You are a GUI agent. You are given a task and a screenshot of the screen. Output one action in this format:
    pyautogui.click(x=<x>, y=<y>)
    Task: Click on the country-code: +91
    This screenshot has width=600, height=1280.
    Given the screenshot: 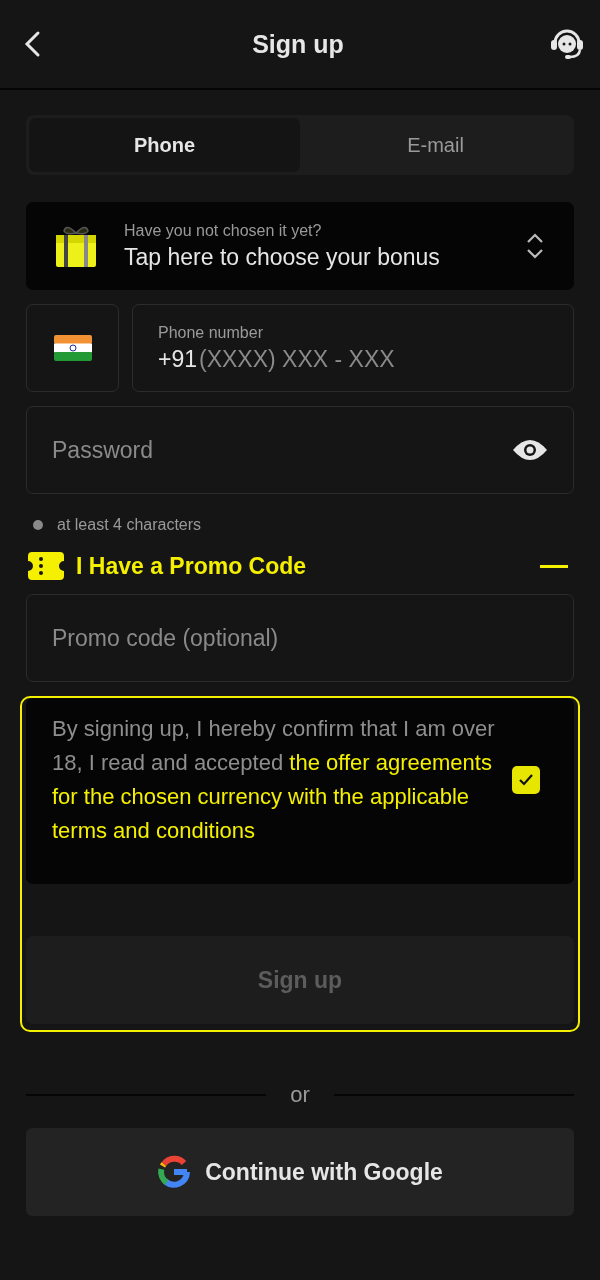 What is the action you would take?
    pyautogui.click(x=177, y=359)
    